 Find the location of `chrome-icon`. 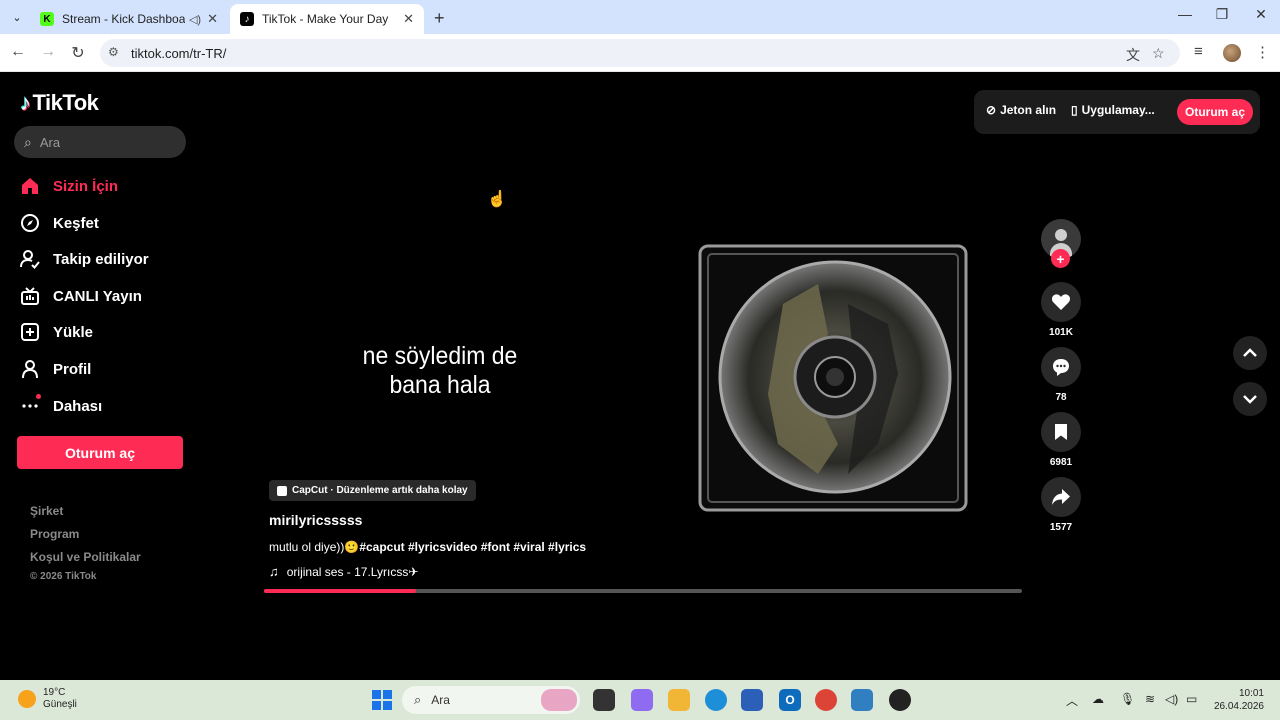

chrome-icon is located at coordinates (826, 700).